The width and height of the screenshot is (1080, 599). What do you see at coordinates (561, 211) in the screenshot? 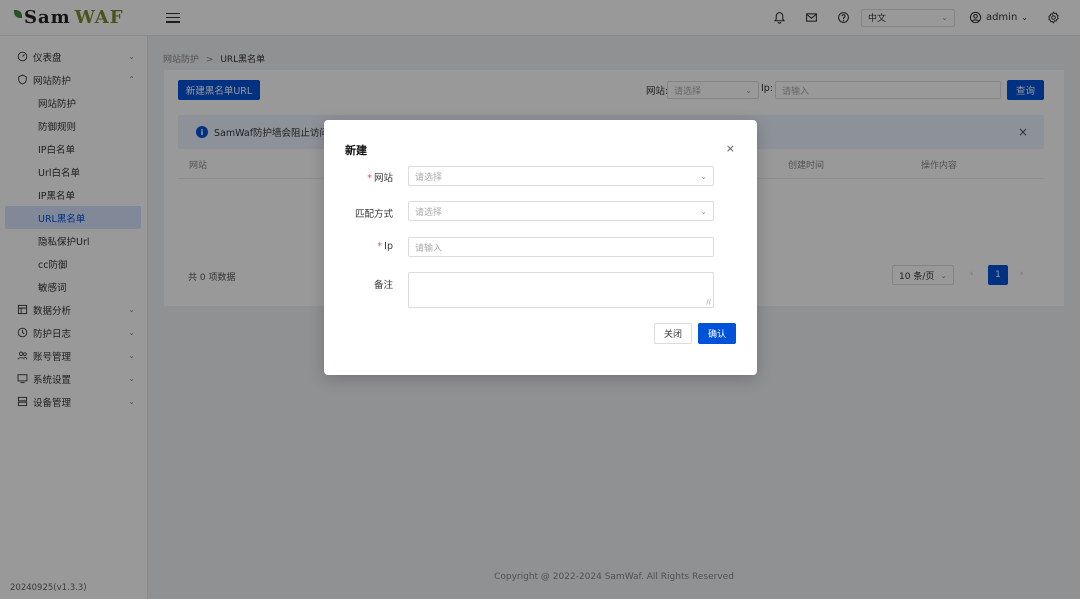
I see `match-method-select: 请选择 ⌄` at bounding box center [561, 211].